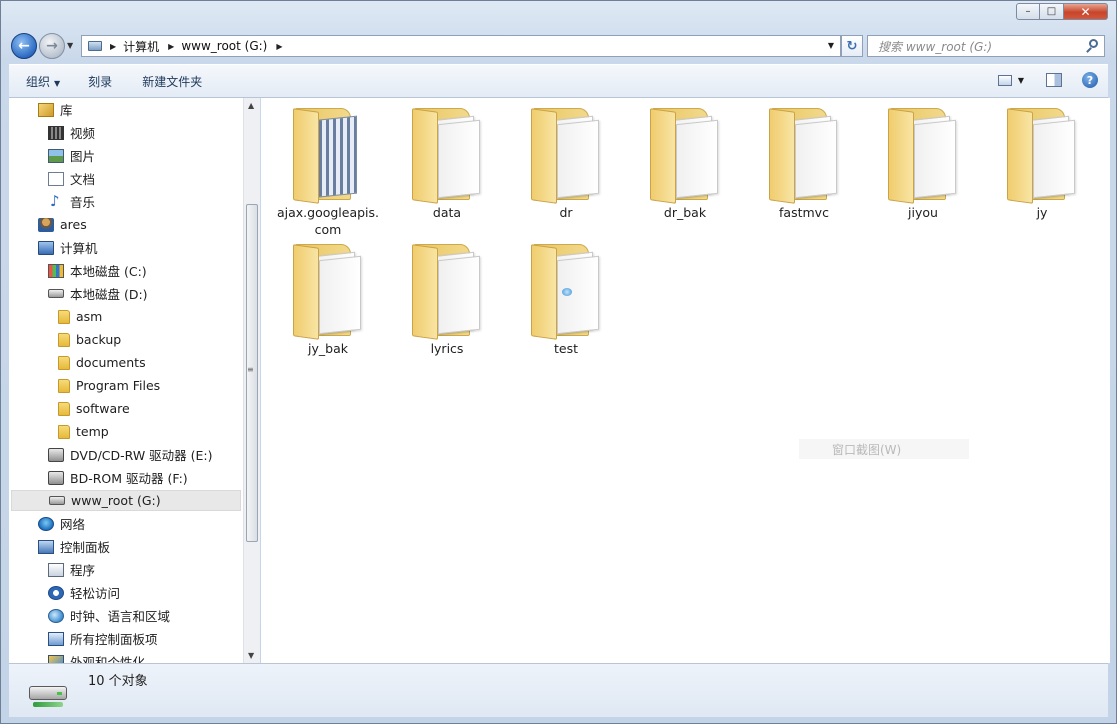 Image resolution: width=1117 pixels, height=724 pixels. Describe the element at coordinates (1028, 11) in the screenshot. I see `minimize-button: –` at that location.